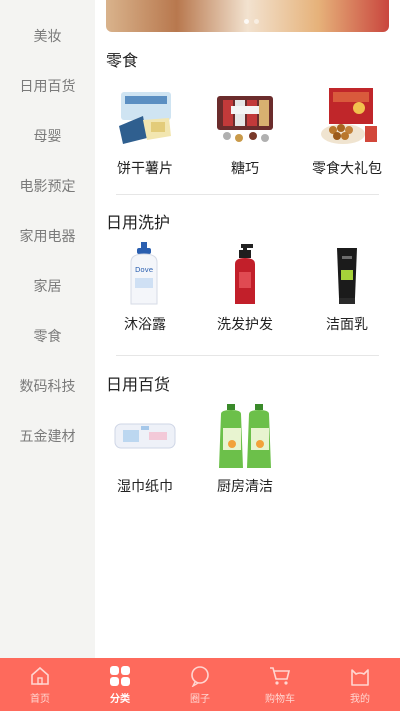  I want to click on product-wet-wipes: 湿巾纸巾, so click(145, 450).